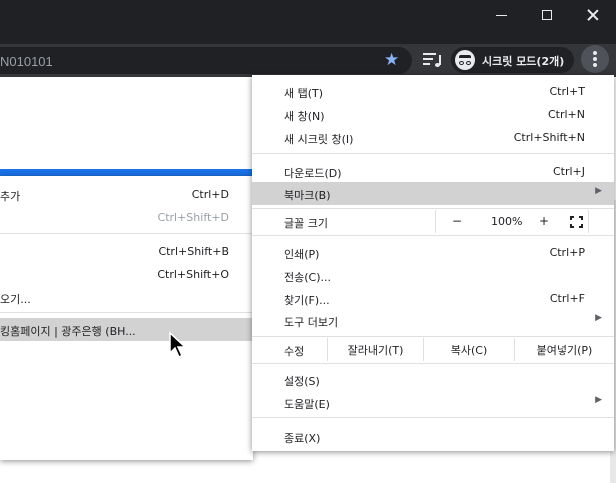 The height and width of the screenshot is (483, 616). Describe the element at coordinates (457, 221) in the screenshot. I see `zoom-out-button: −` at that location.